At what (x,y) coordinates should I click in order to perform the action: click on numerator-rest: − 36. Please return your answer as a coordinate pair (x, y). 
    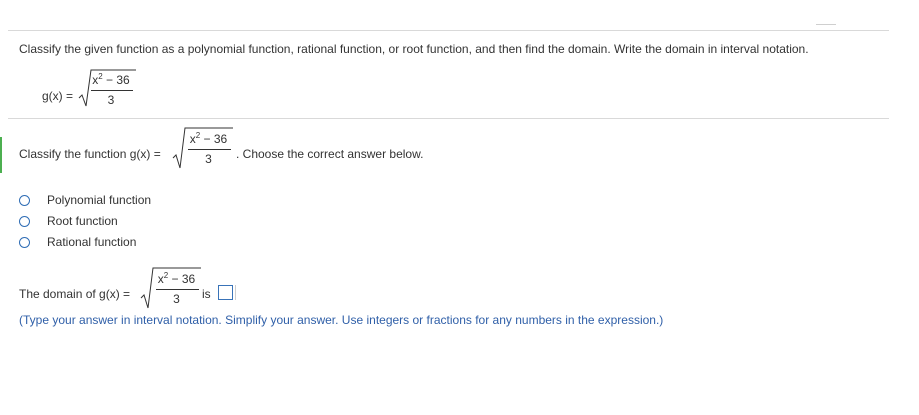
    Looking at the image, I should click on (116, 80).